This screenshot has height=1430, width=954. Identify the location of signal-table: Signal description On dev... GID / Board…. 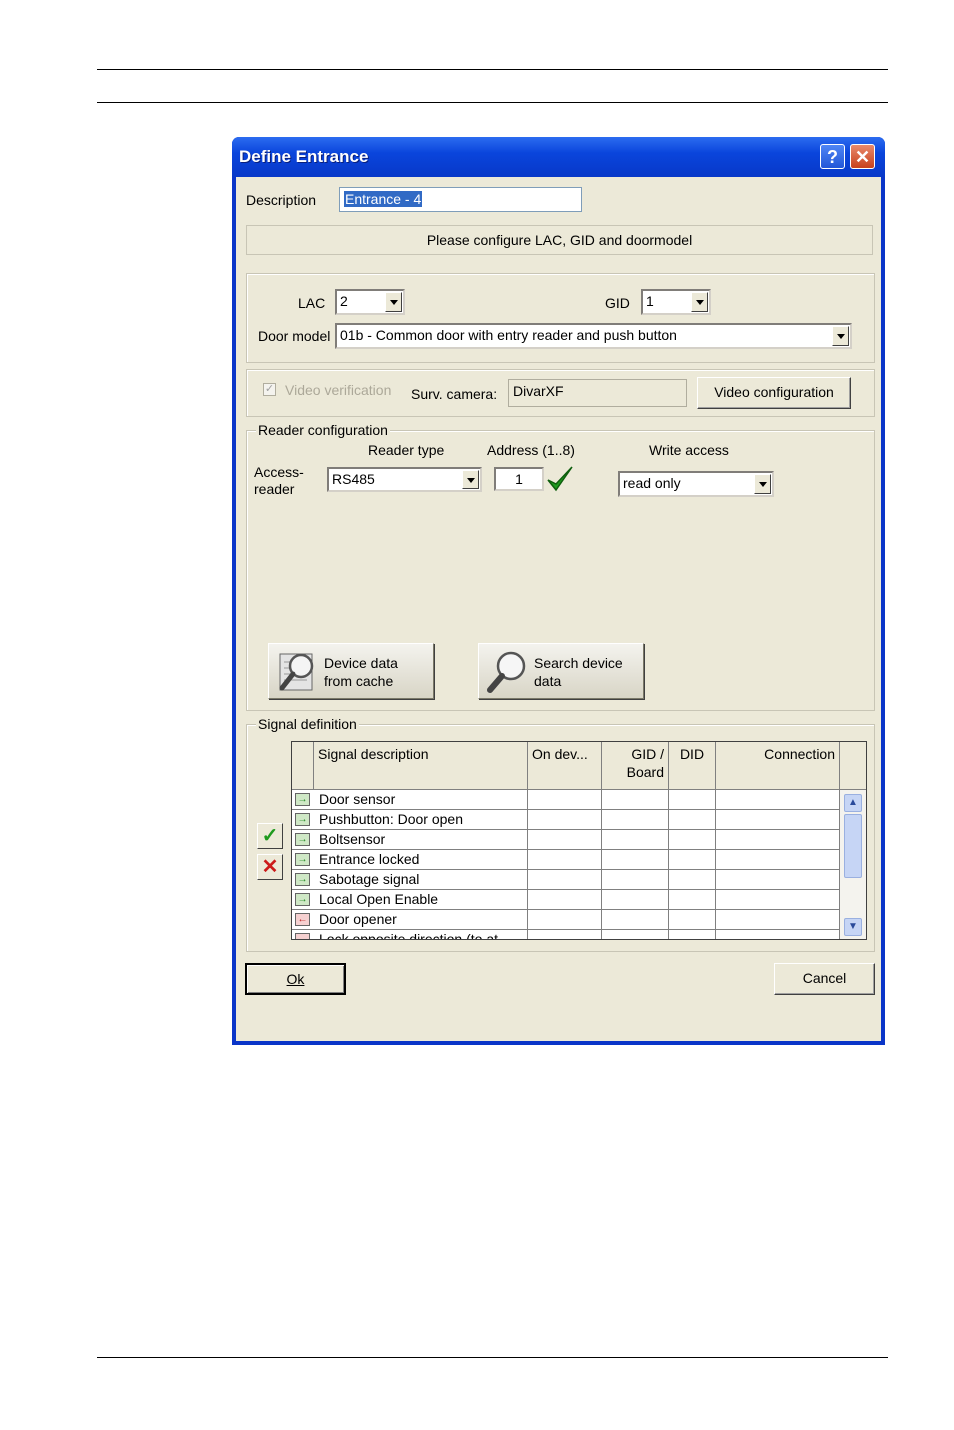
(579, 840).